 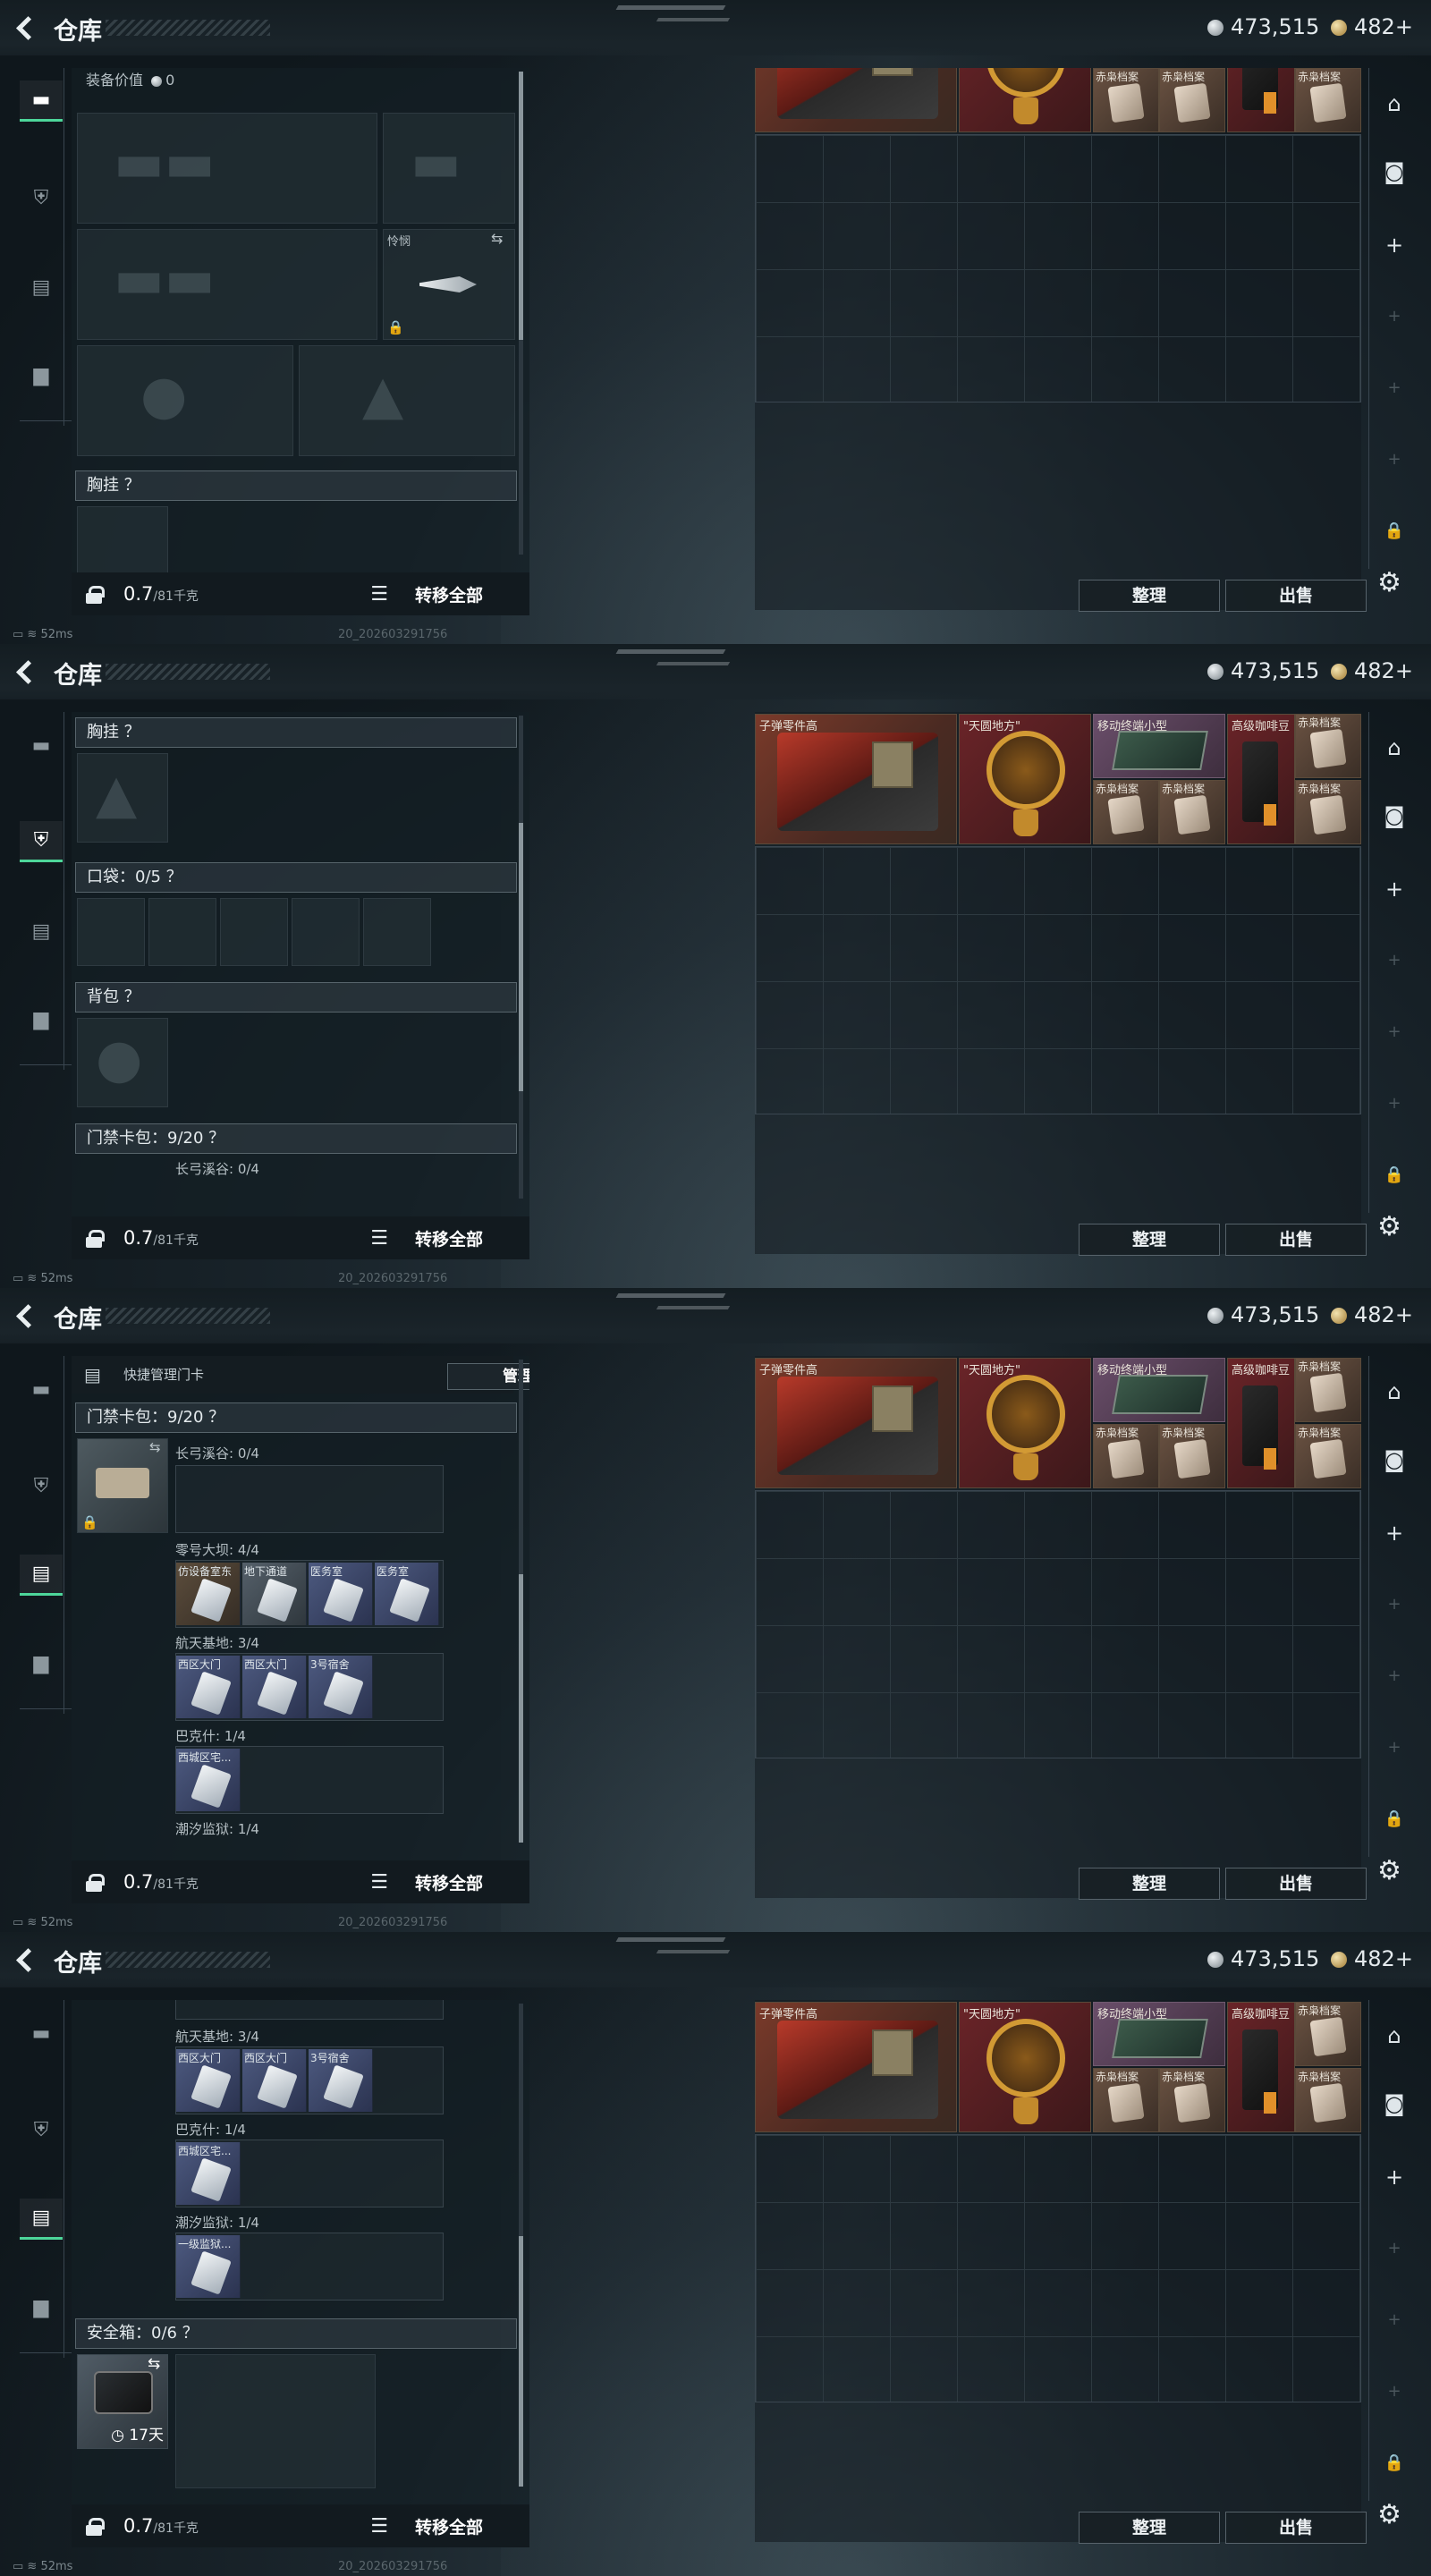 What do you see at coordinates (185, 400) in the screenshot?
I see `helmet-slot: ●` at bounding box center [185, 400].